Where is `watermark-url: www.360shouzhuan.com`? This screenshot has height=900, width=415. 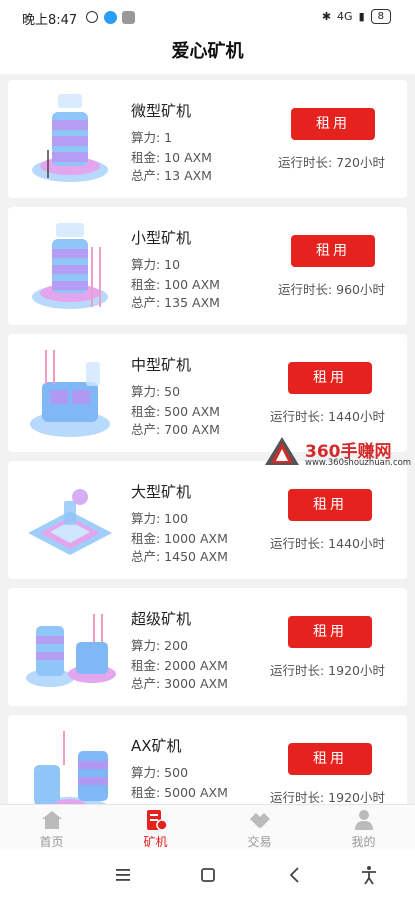
watermark-url: www.360shouzhuan.com is located at coordinates (358, 463).